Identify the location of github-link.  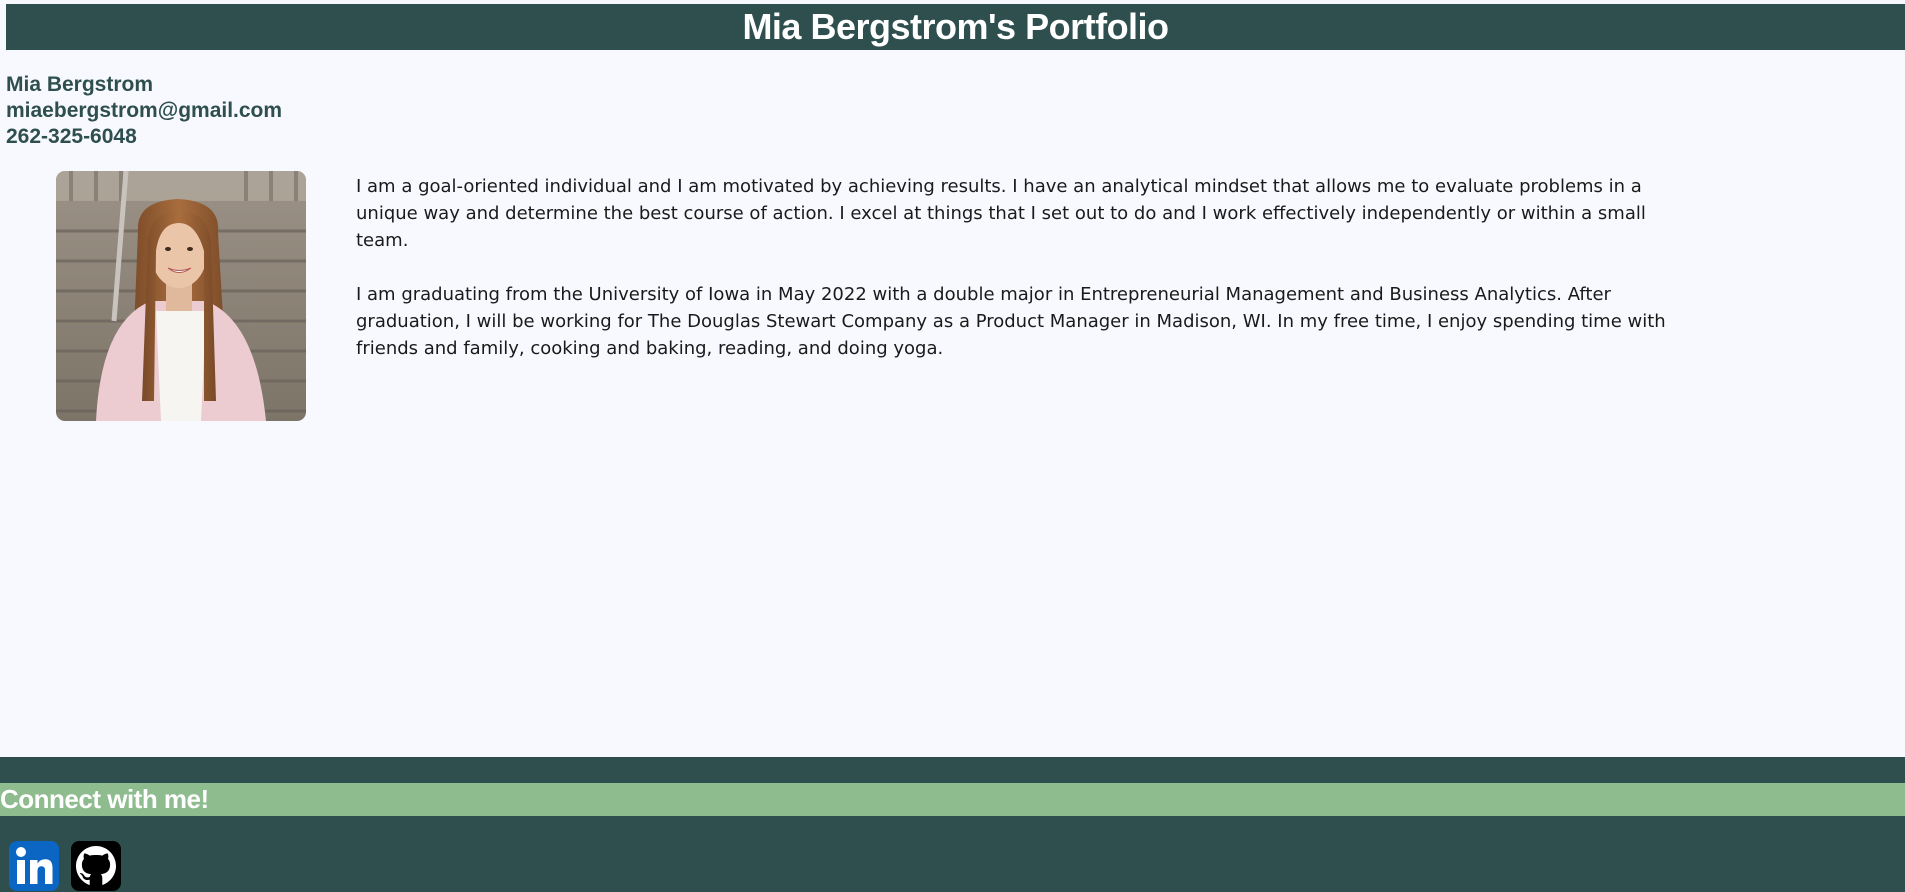
(96, 866).